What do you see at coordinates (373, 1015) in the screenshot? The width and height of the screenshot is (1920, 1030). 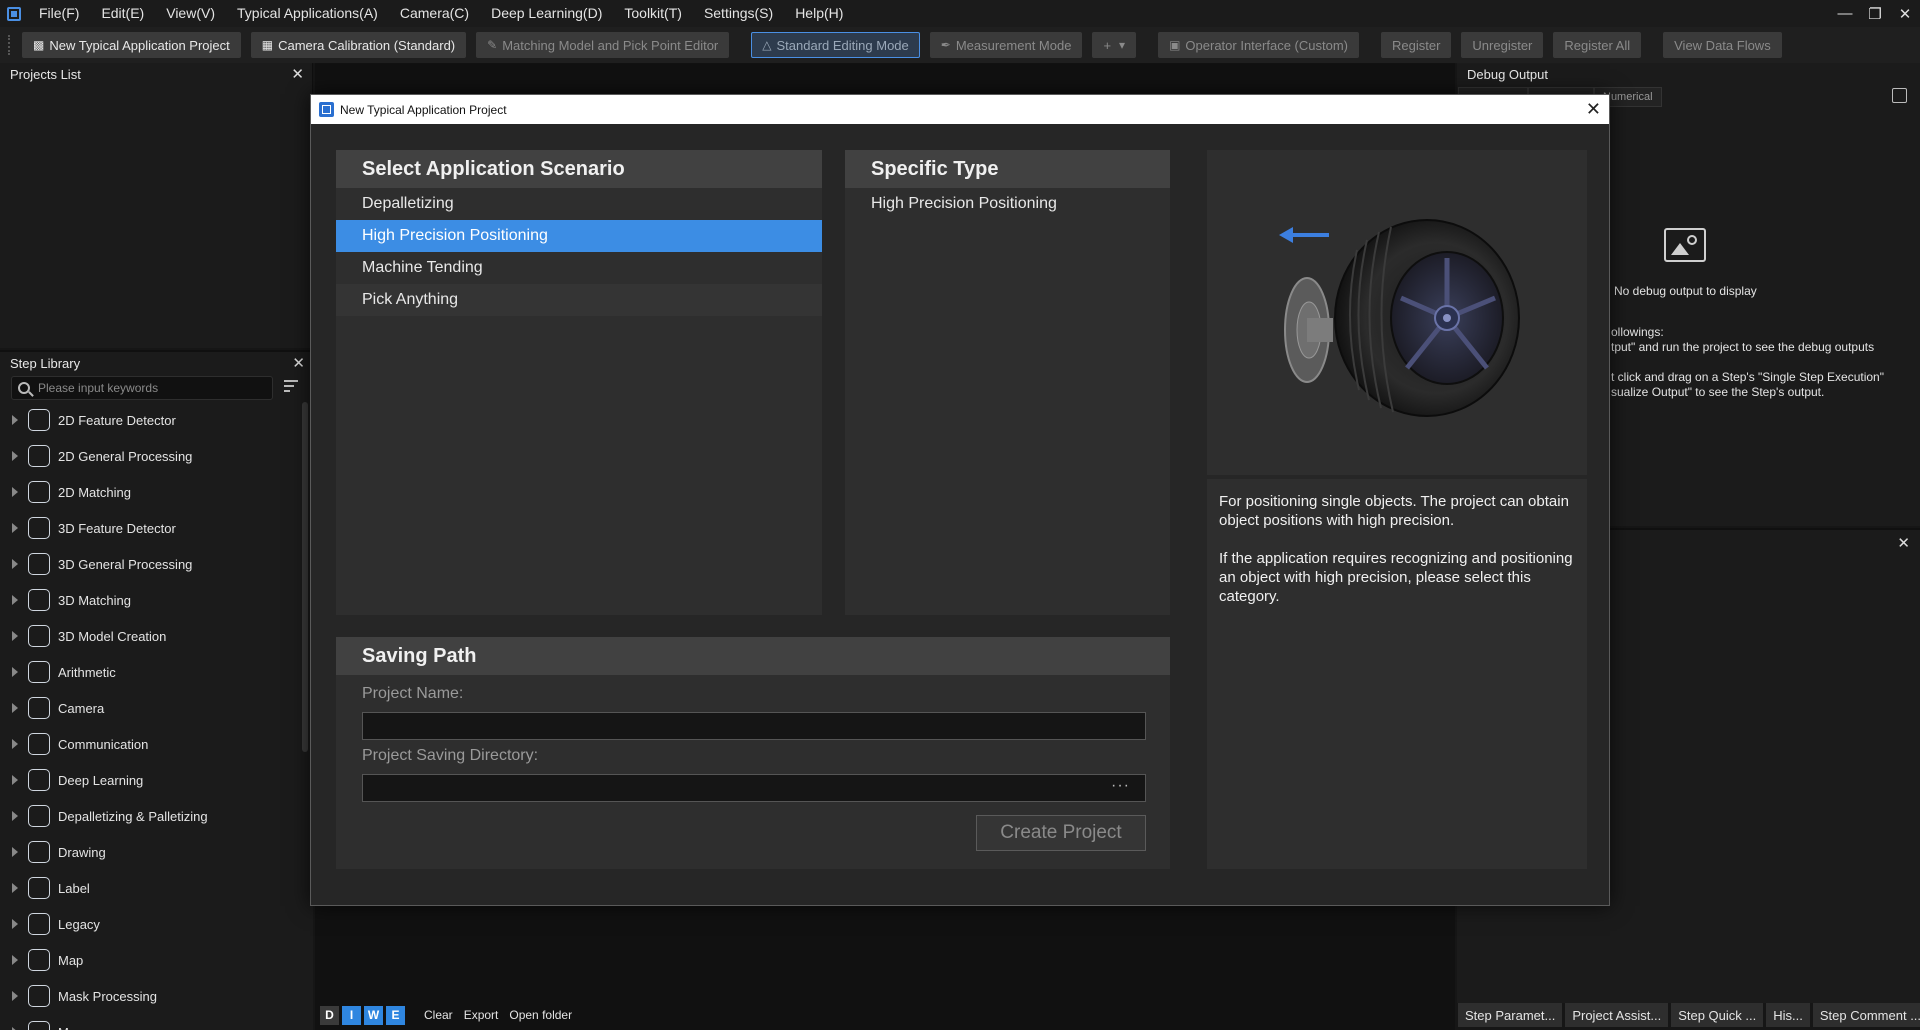 I see `log-level-warning: W` at bounding box center [373, 1015].